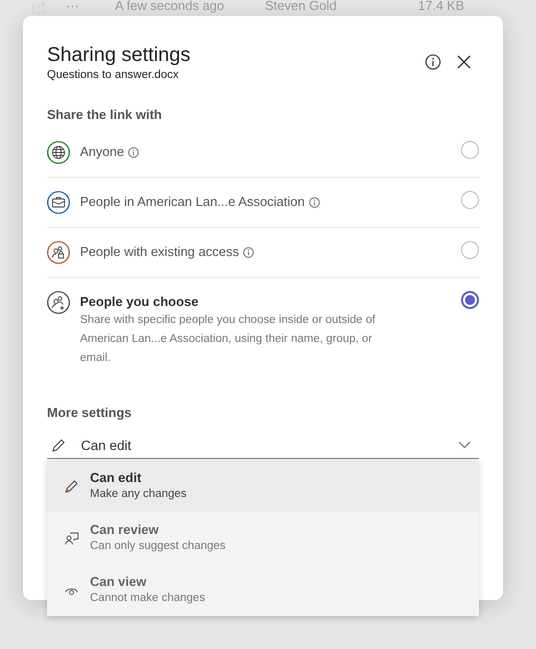  What do you see at coordinates (119, 55) in the screenshot?
I see `dialog-title: Sharing settings` at bounding box center [119, 55].